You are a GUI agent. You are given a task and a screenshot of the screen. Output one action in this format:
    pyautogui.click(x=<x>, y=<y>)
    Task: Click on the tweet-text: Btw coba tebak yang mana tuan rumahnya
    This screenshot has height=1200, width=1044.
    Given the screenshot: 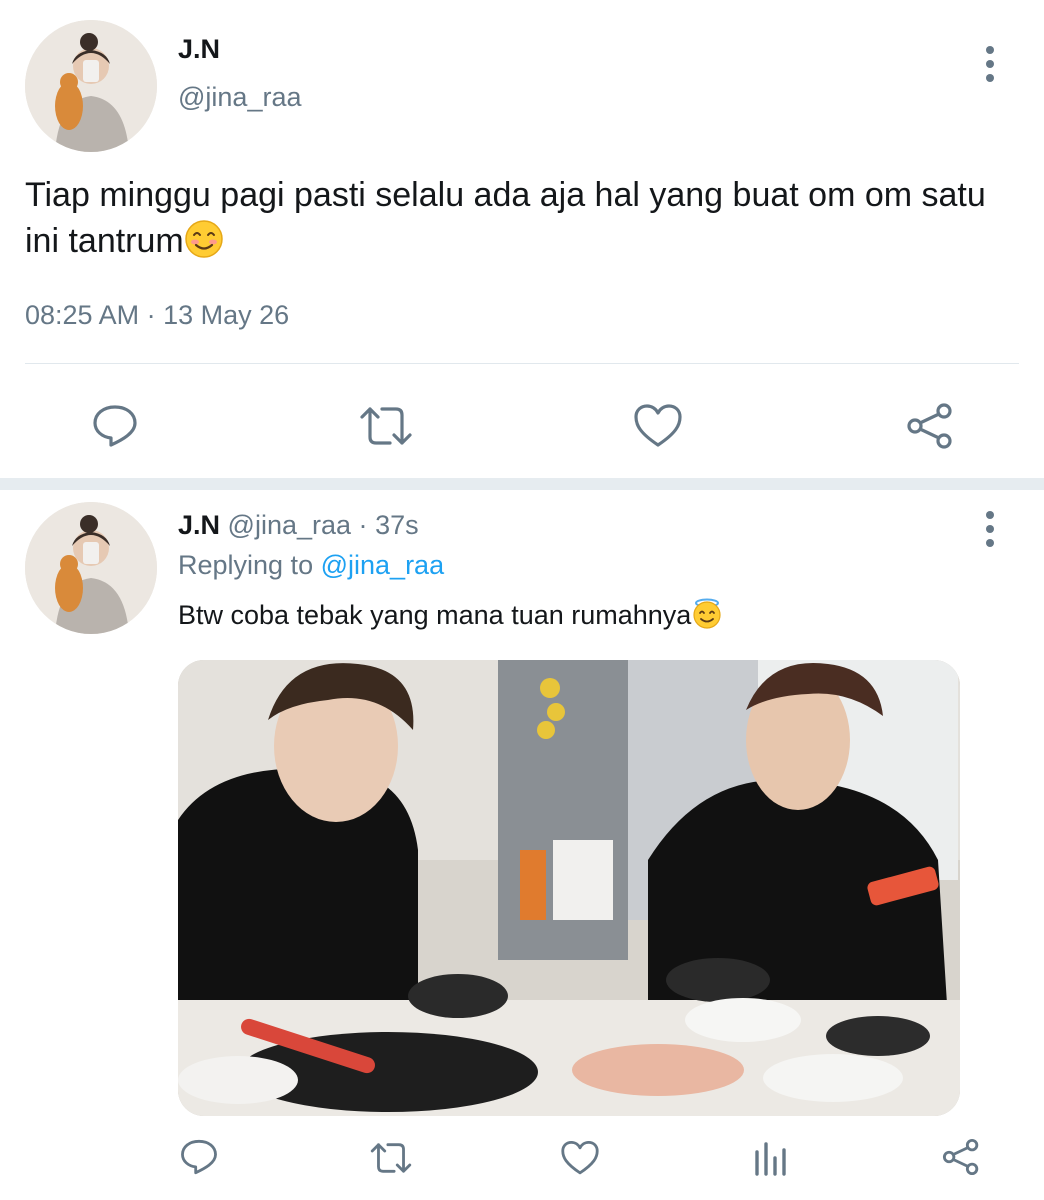 What is the action you would take?
    pyautogui.click(x=450, y=614)
    